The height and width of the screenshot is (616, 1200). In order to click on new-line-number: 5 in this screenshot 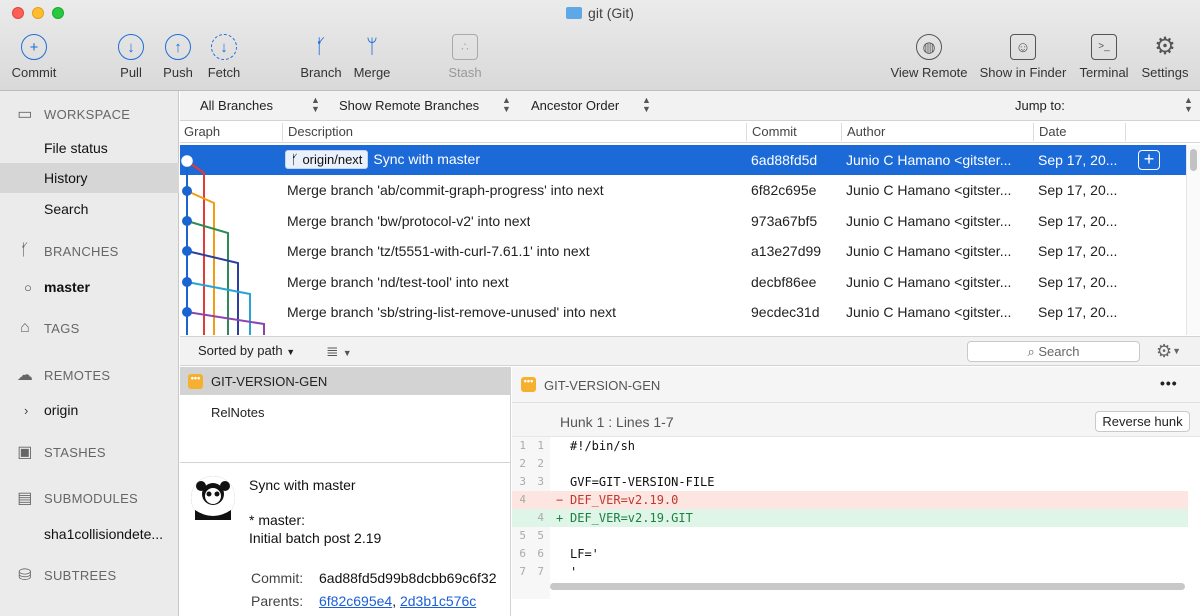, I will do `click(540, 535)`.